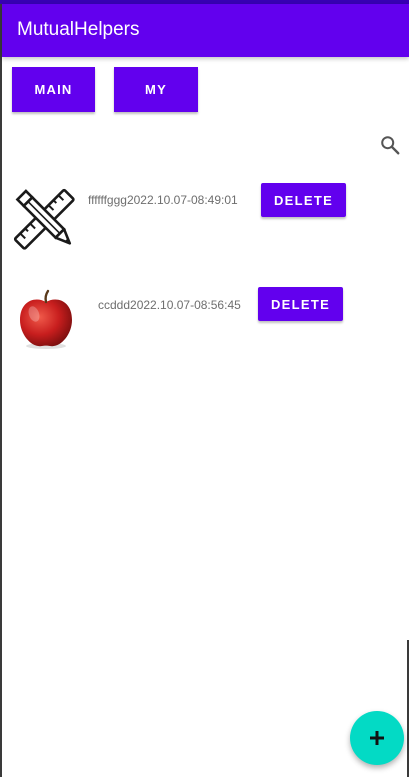 The width and height of the screenshot is (409, 777). What do you see at coordinates (156, 89) in the screenshot?
I see `my-button: MY` at bounding box center [156, 89].